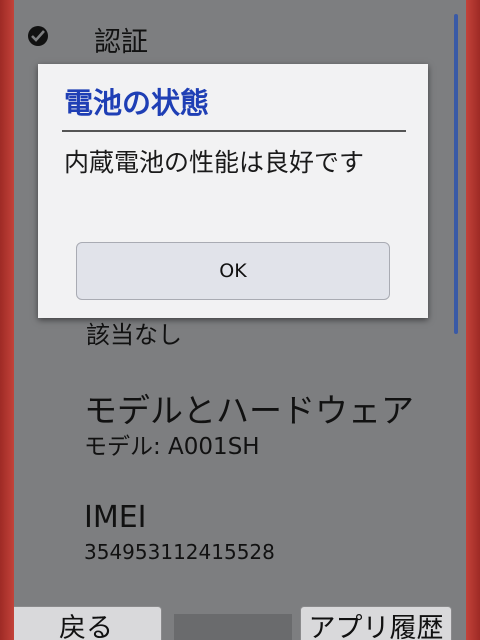  I want to click on model-hardware-title: モデルとハードウェア, so click(275, 408).